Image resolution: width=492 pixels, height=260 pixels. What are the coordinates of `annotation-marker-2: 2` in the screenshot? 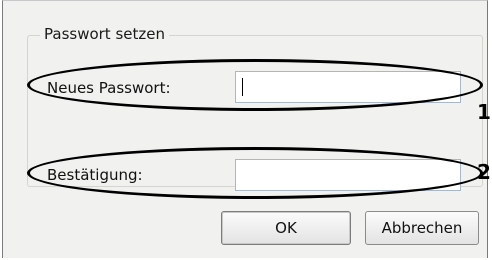 It's located at (484, 172).